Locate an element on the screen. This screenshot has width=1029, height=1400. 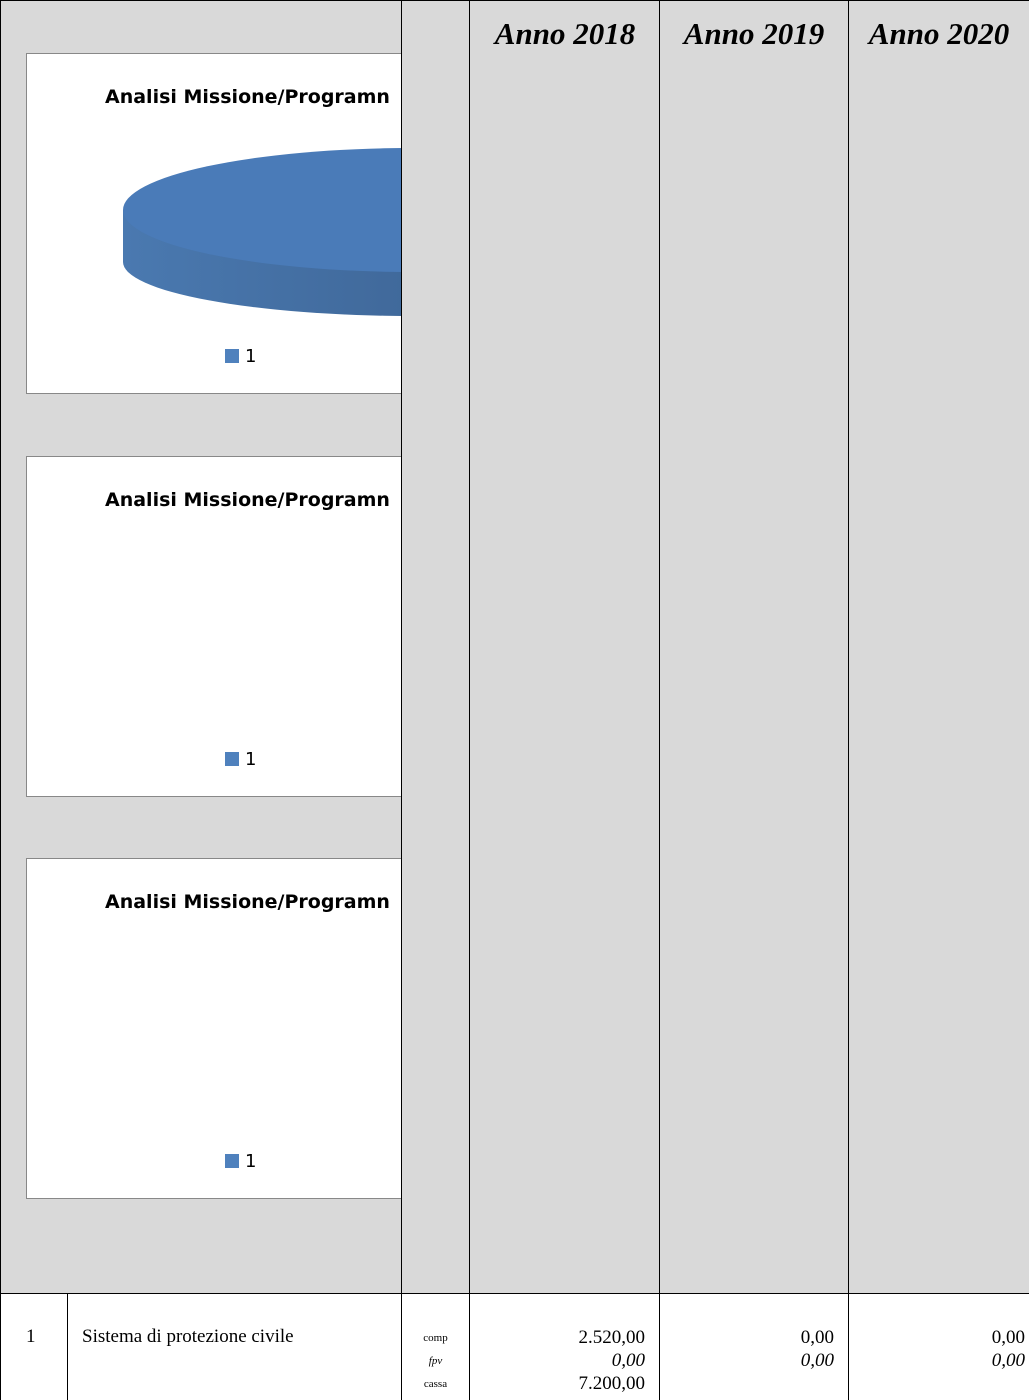
label-comp: comp is located at coordinates (435, 1338).